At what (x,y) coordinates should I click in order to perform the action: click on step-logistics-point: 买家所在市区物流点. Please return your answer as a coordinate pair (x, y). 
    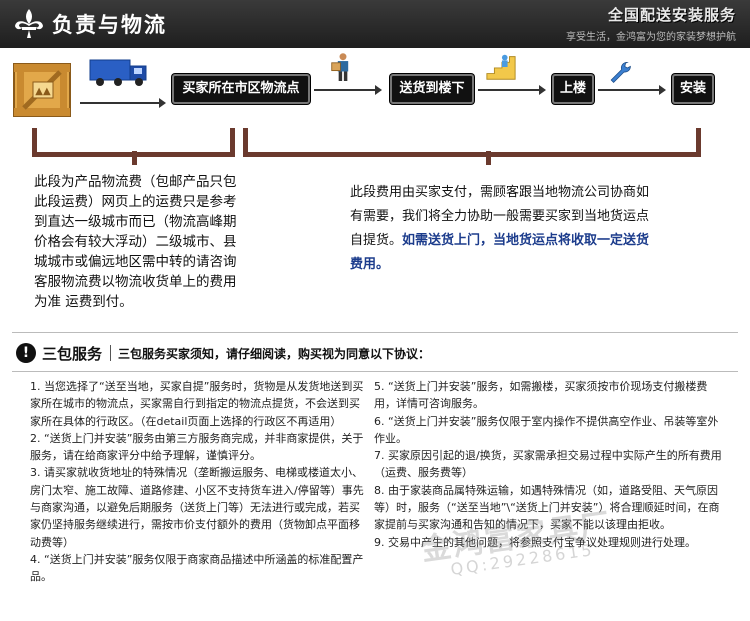
    Looking at the image, I should click on (241, 89).